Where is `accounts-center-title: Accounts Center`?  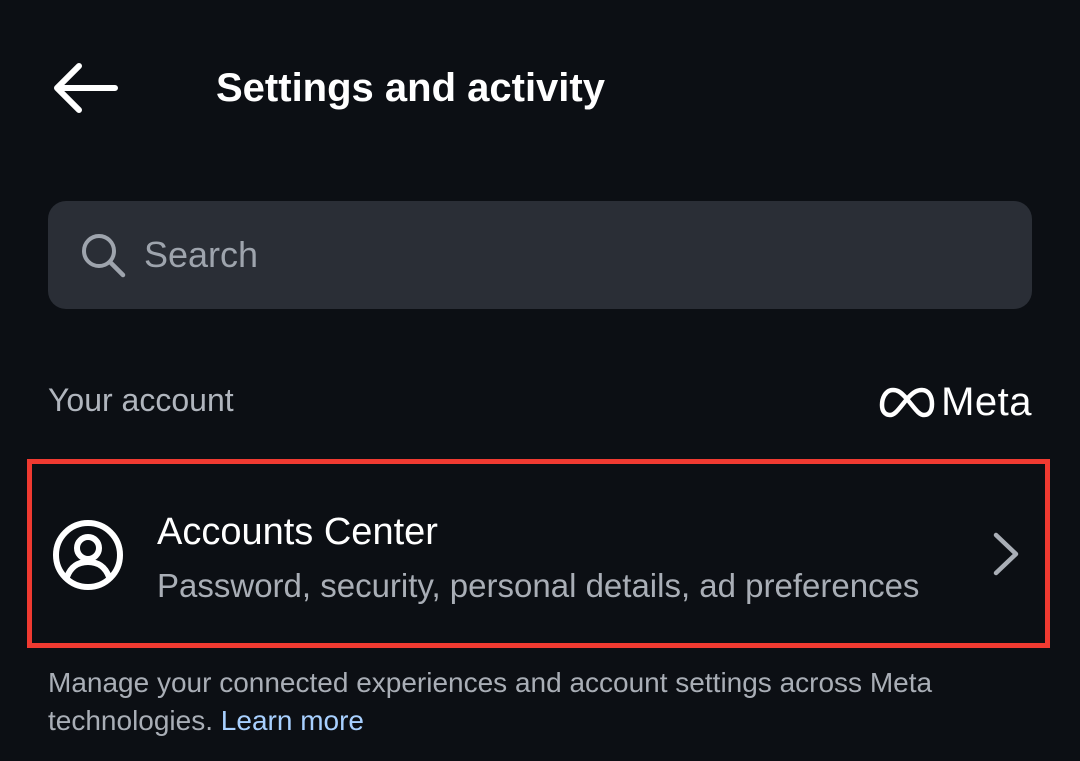
accounts-center-title: Accounts Center is located at coordinates (297, 532).